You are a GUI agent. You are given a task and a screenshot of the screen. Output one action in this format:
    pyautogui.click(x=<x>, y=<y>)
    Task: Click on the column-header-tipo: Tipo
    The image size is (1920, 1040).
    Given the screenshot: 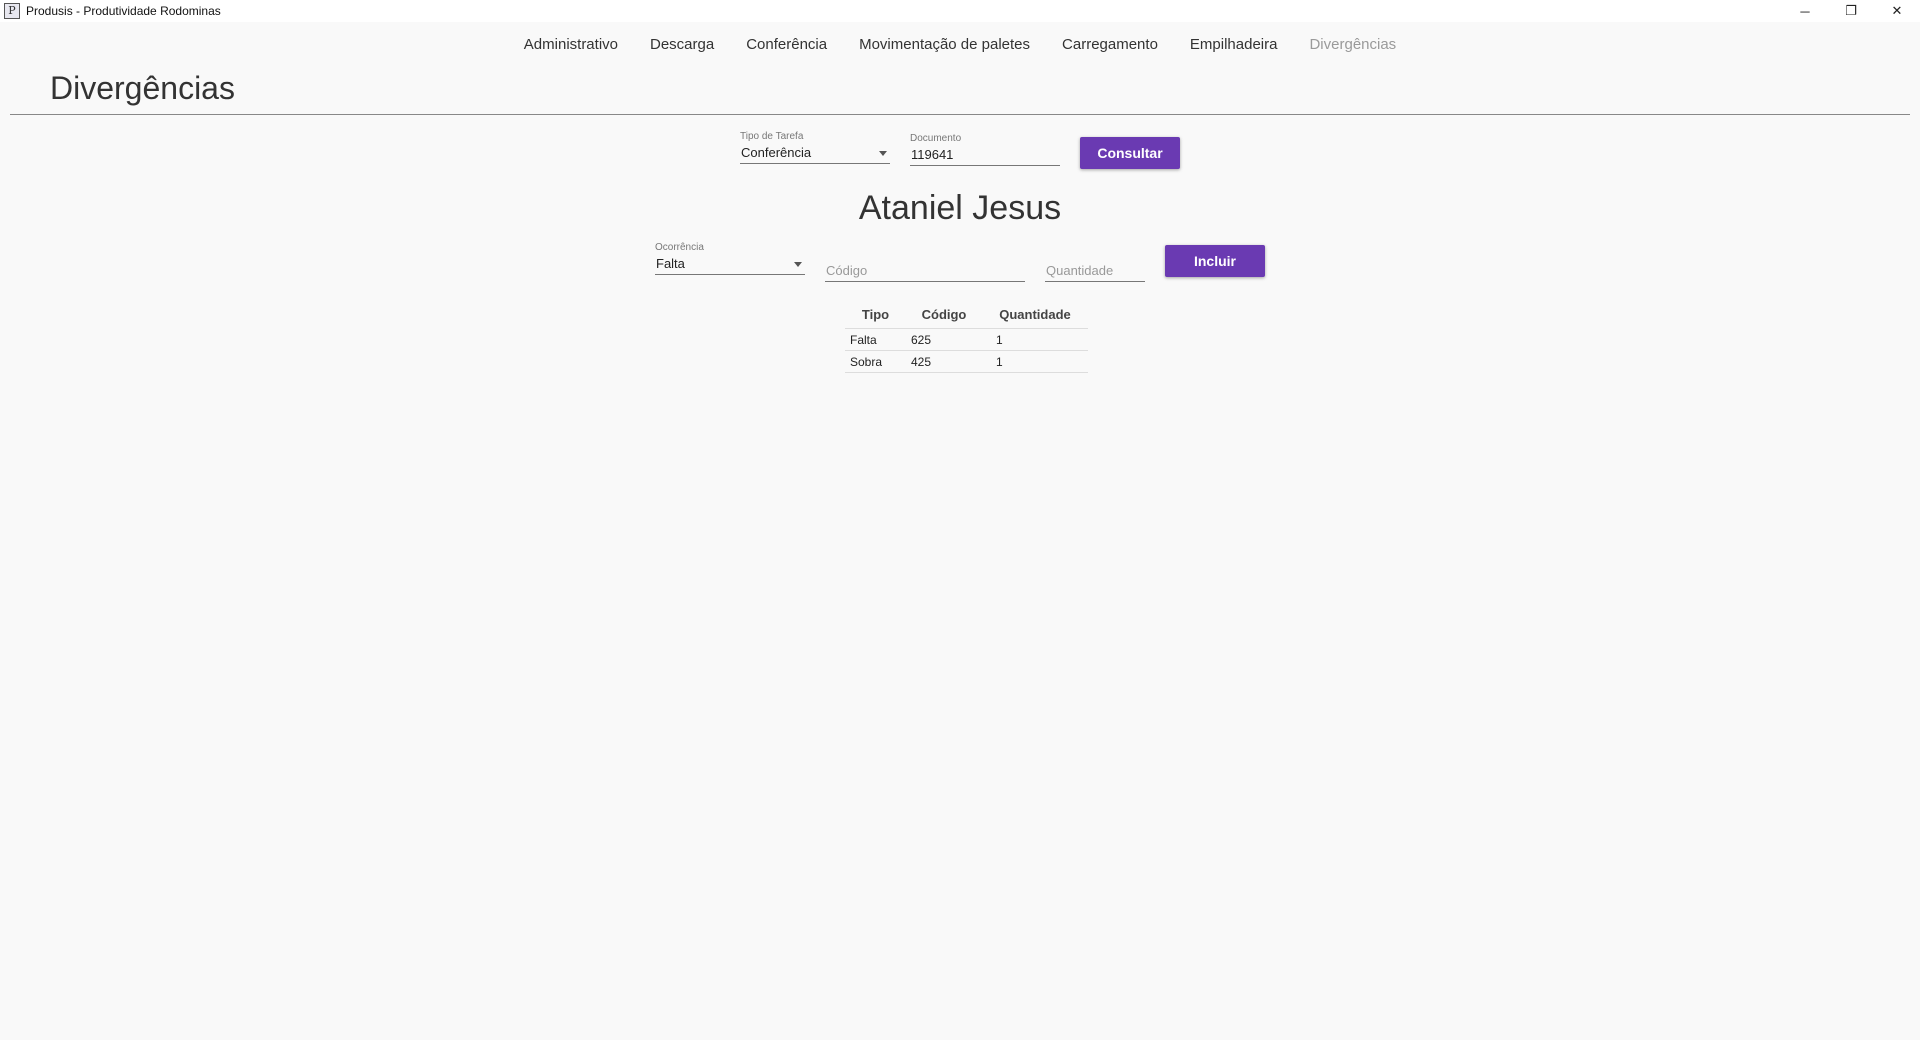 What is the action you would take?
    pyautogui.click(x=875, y=314)
    